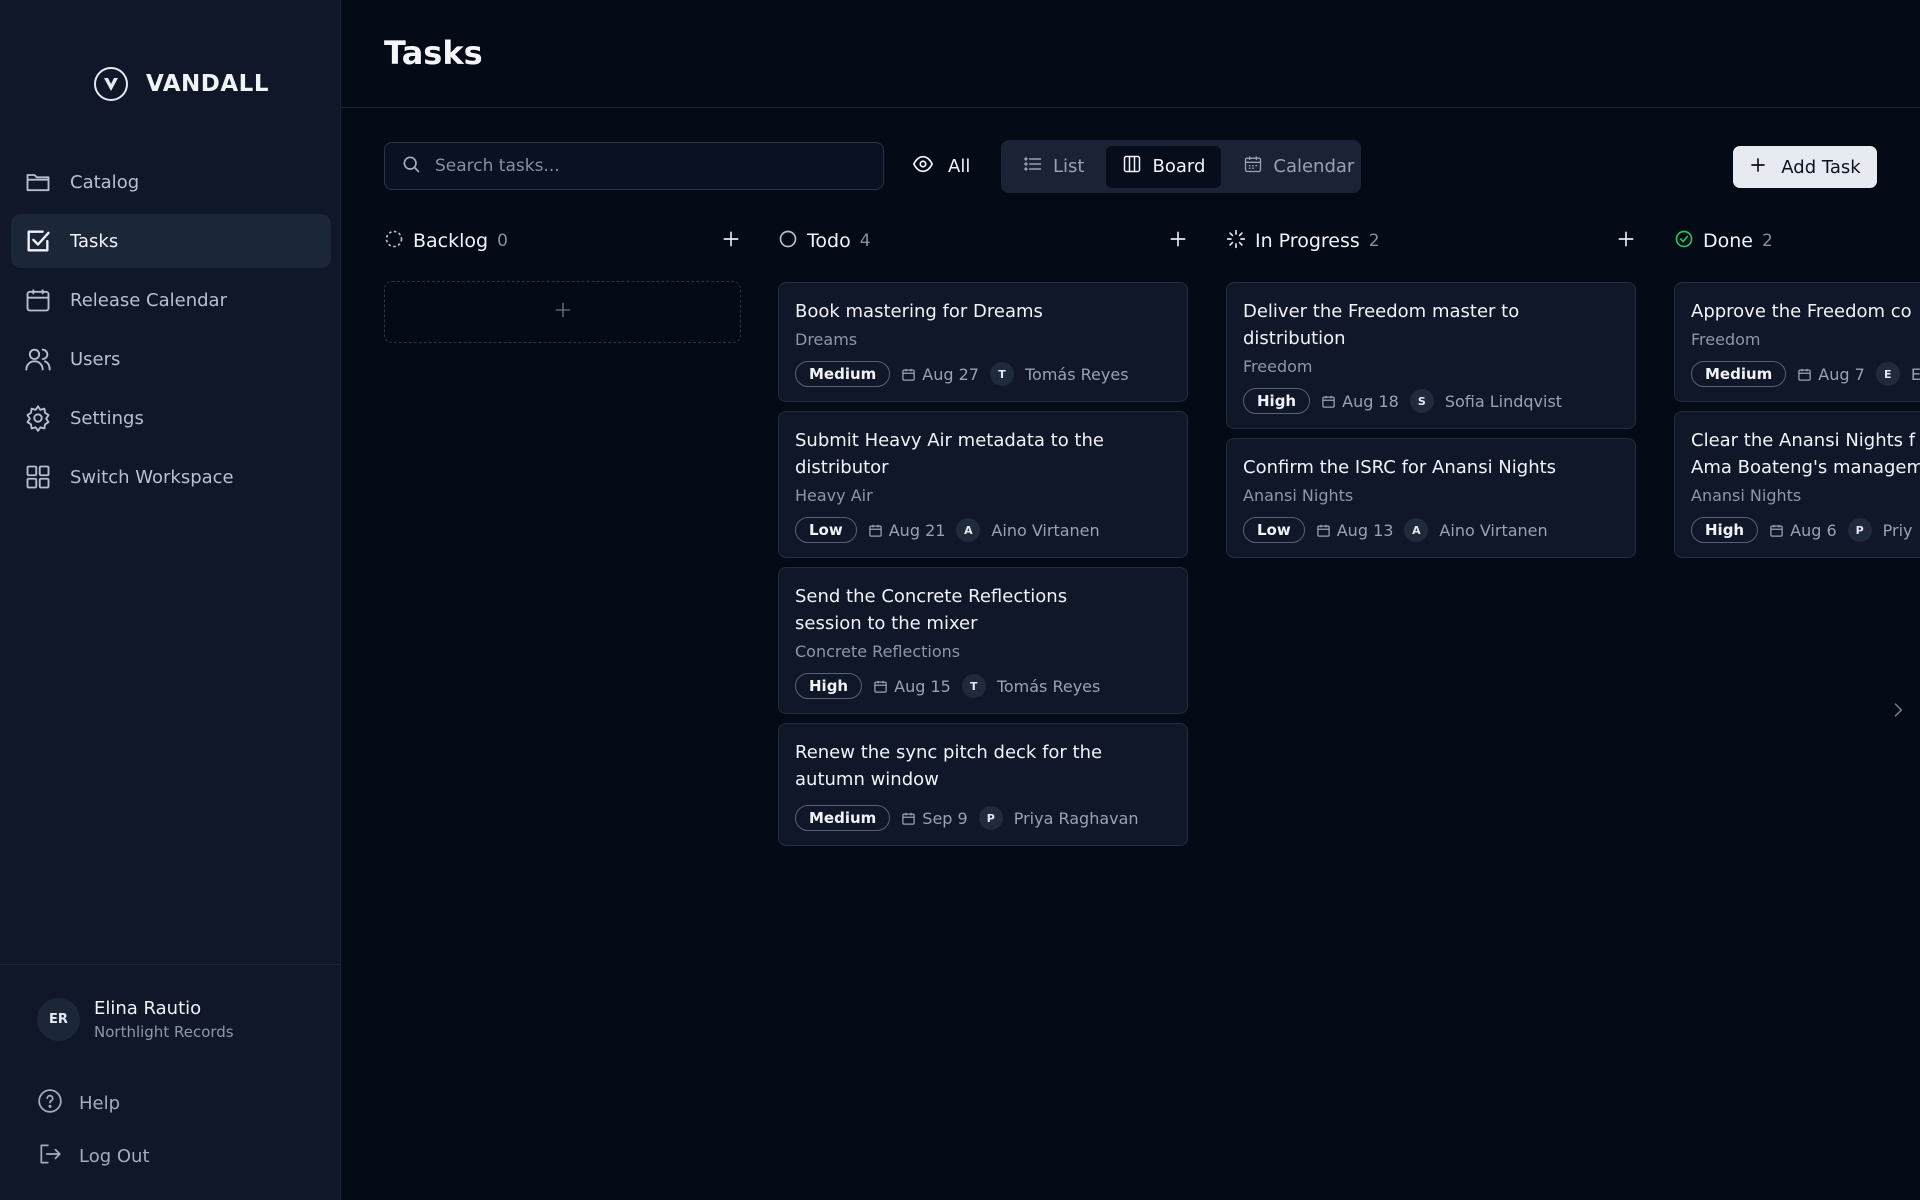  What do you see at coordinates (1370, 401) in the screenshot?
I see `due-date-text: Aug 18` at bounding box center [1370, 401].